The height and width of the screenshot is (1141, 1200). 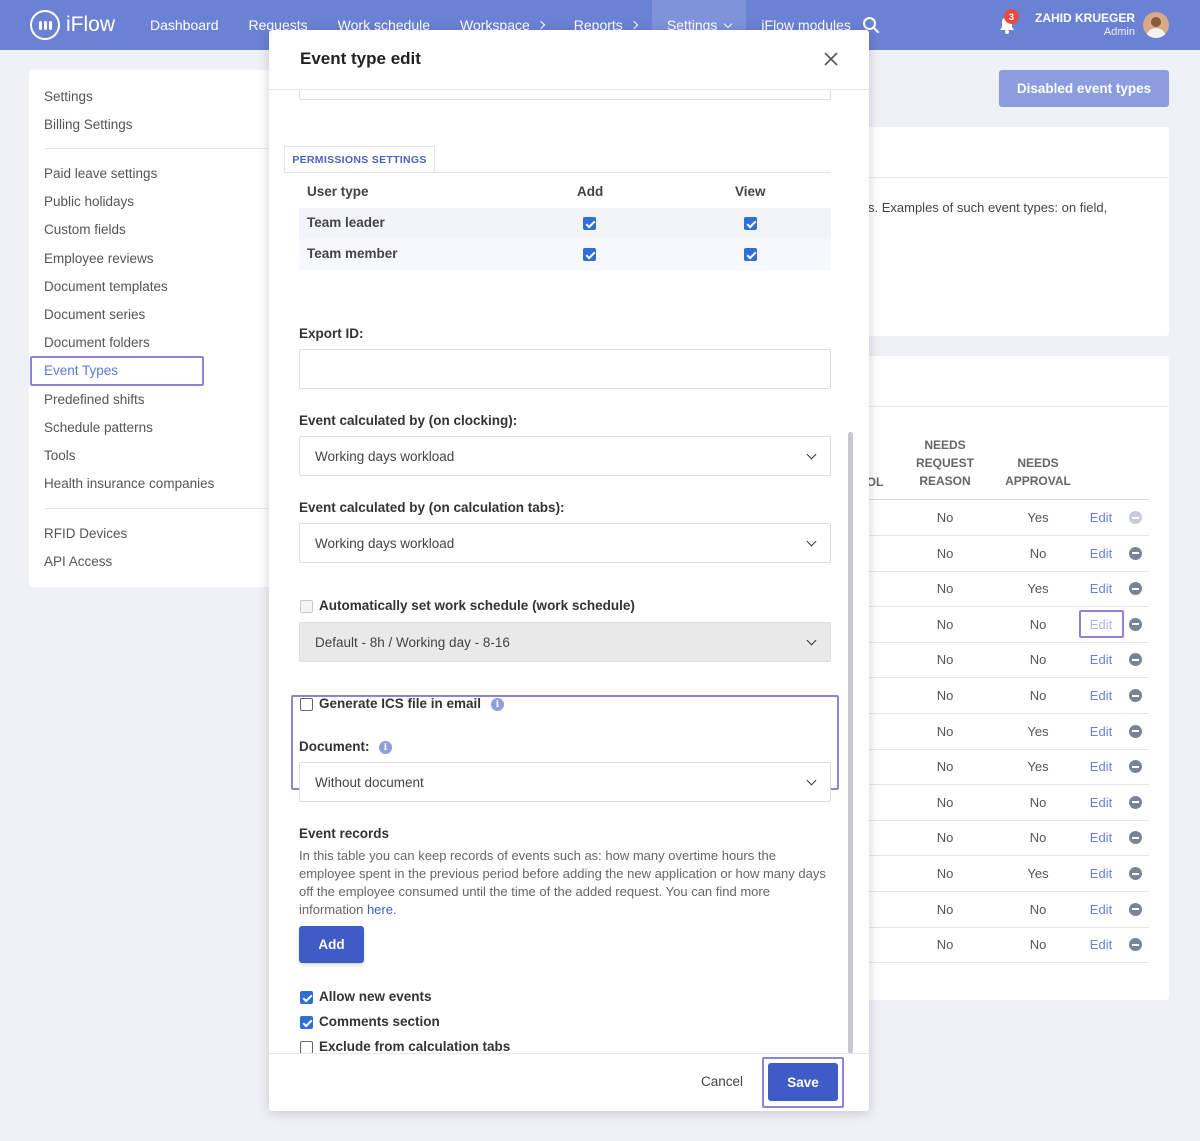 I want to click on sidebar-item: Custom fields, so click(x=85, y=229).